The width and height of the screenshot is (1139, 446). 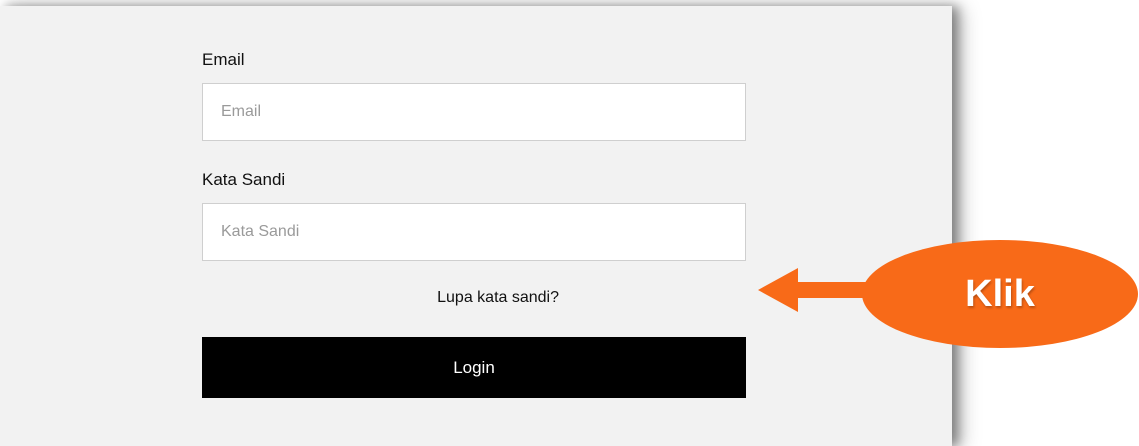 What do you see at coordinates (474, 367) in the screenshot?
I see `login-button: Login` at bounding box center [474, 367].